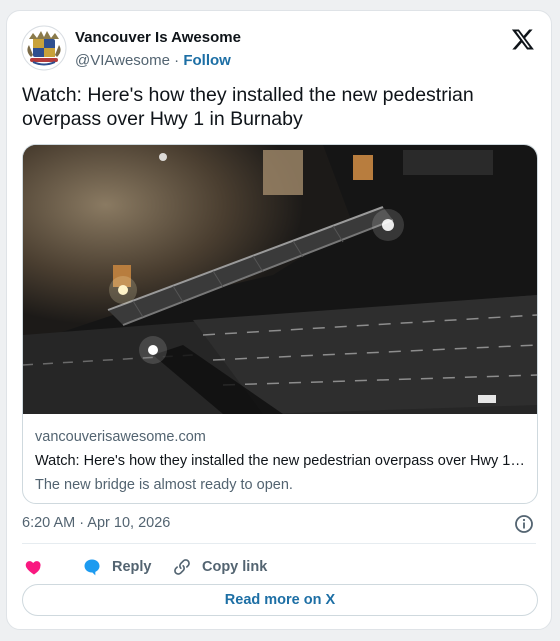 This screenshot has width=560, height=641. Describe the element at coordinates (96, 523) in the screenshot. I see `timestamp: 6:20 AM · Apr 10, 2026` at that location.